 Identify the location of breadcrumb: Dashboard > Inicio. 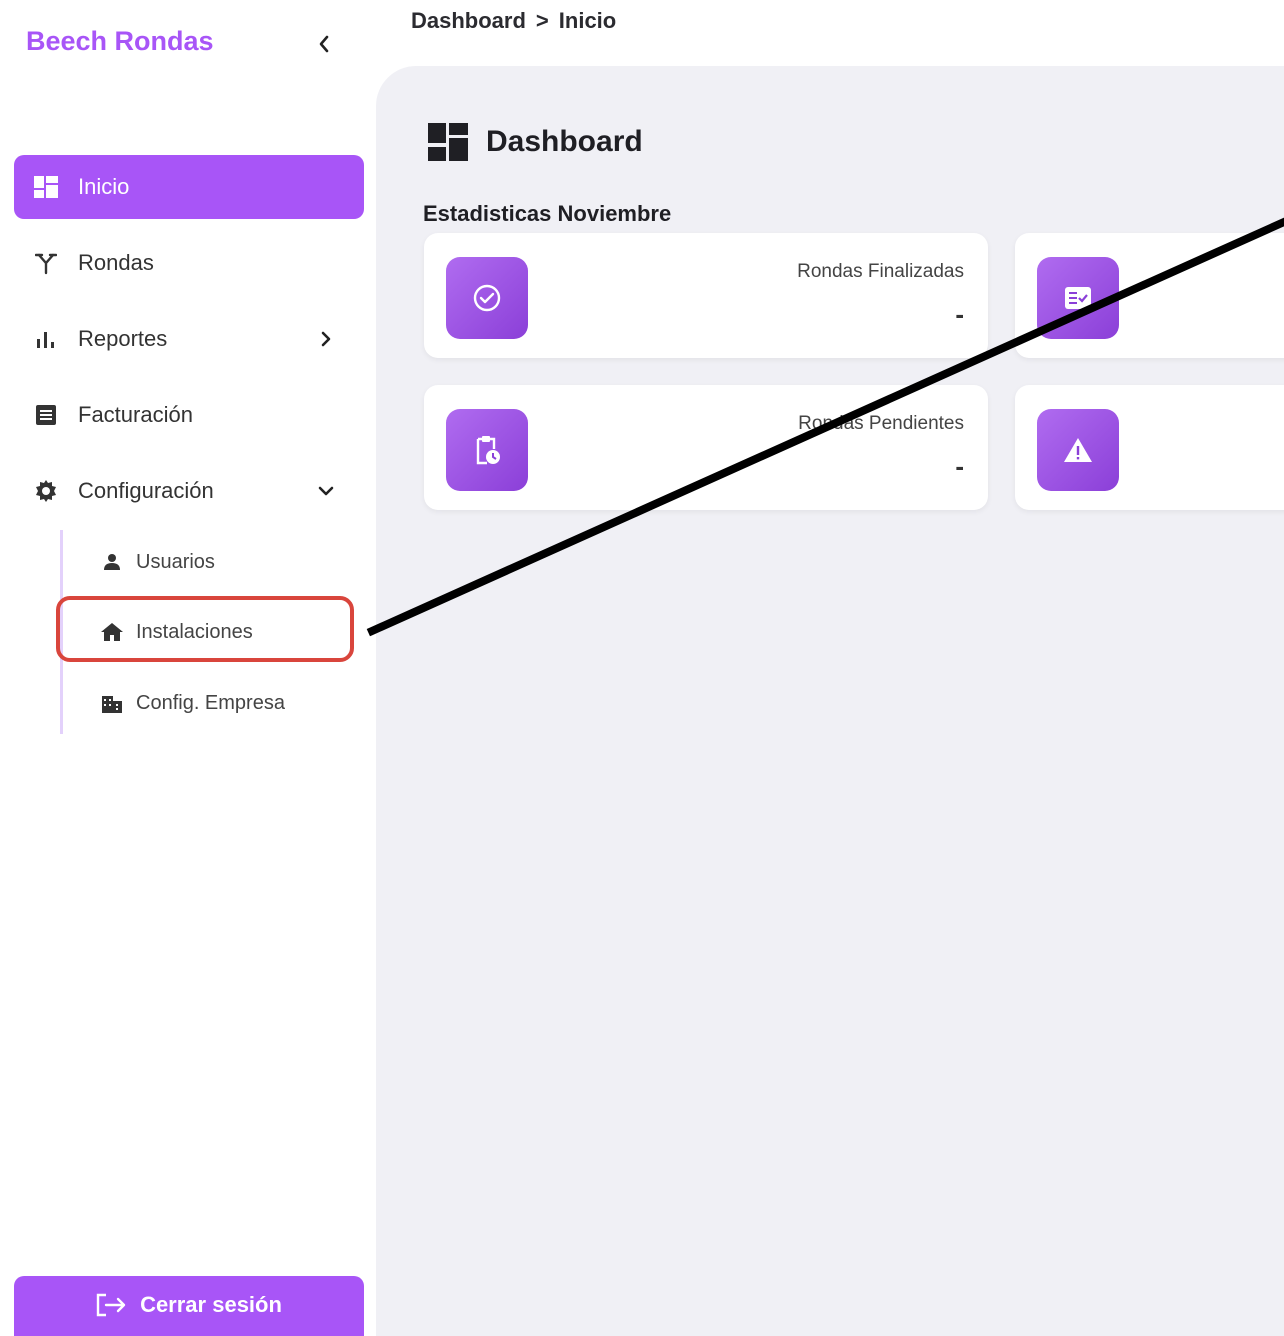
(513, 21).